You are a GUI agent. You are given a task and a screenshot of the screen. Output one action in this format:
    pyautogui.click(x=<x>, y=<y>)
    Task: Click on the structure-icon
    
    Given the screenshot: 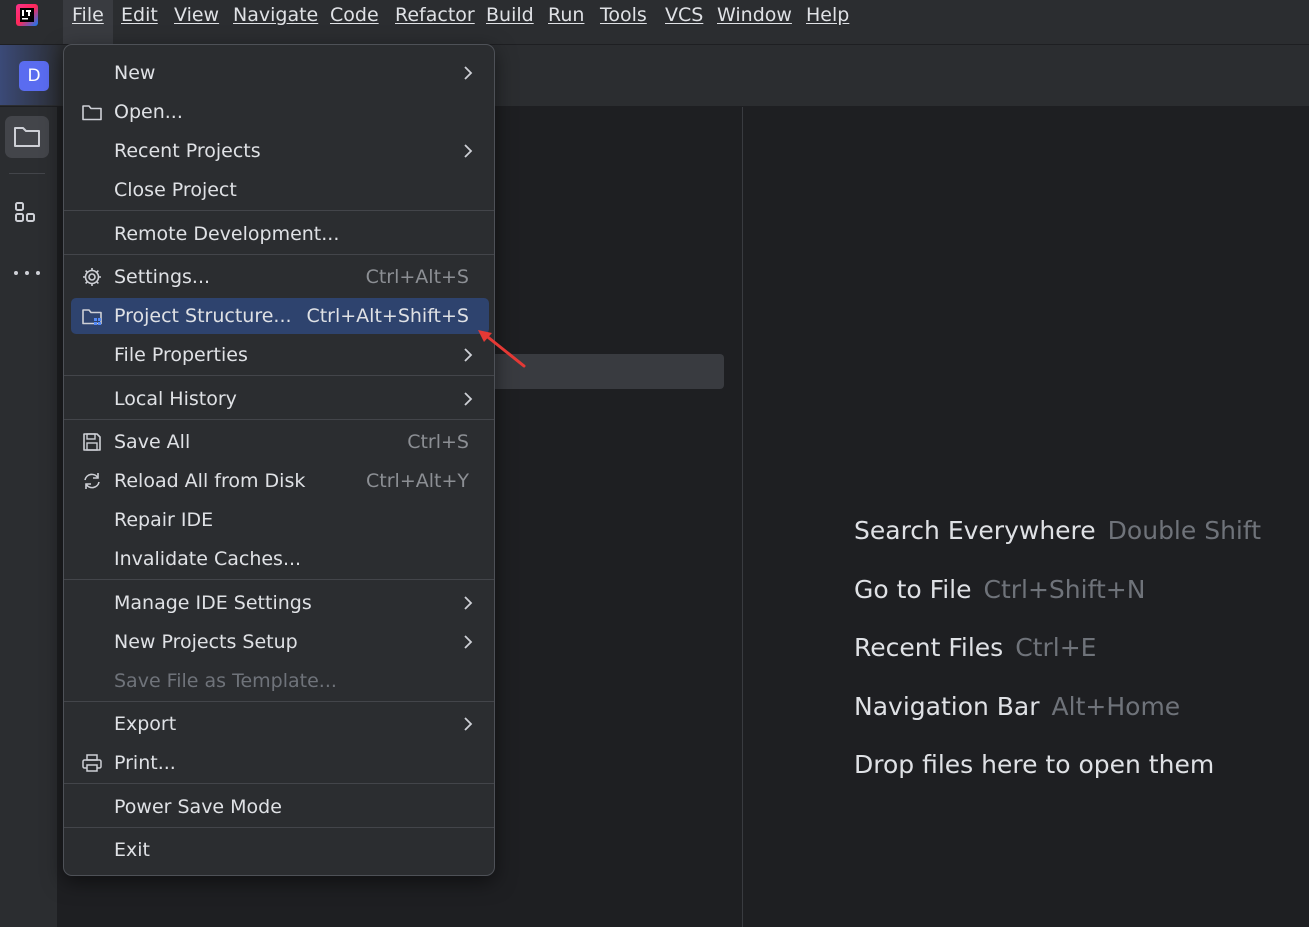 What is the action you would take?
    pyautogui.click(x=25, y=212)
    